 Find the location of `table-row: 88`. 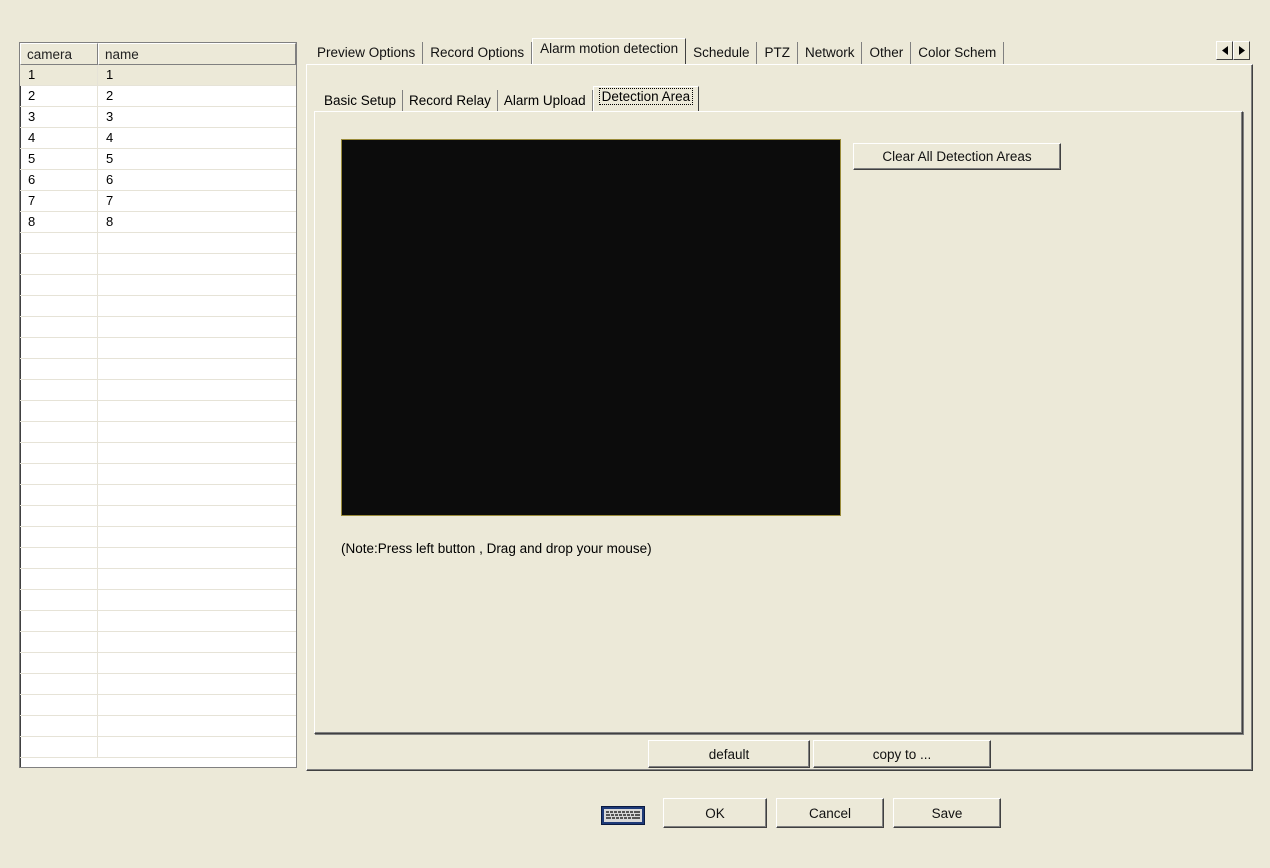

table-row: 88 is located at coordinates (158, 222).